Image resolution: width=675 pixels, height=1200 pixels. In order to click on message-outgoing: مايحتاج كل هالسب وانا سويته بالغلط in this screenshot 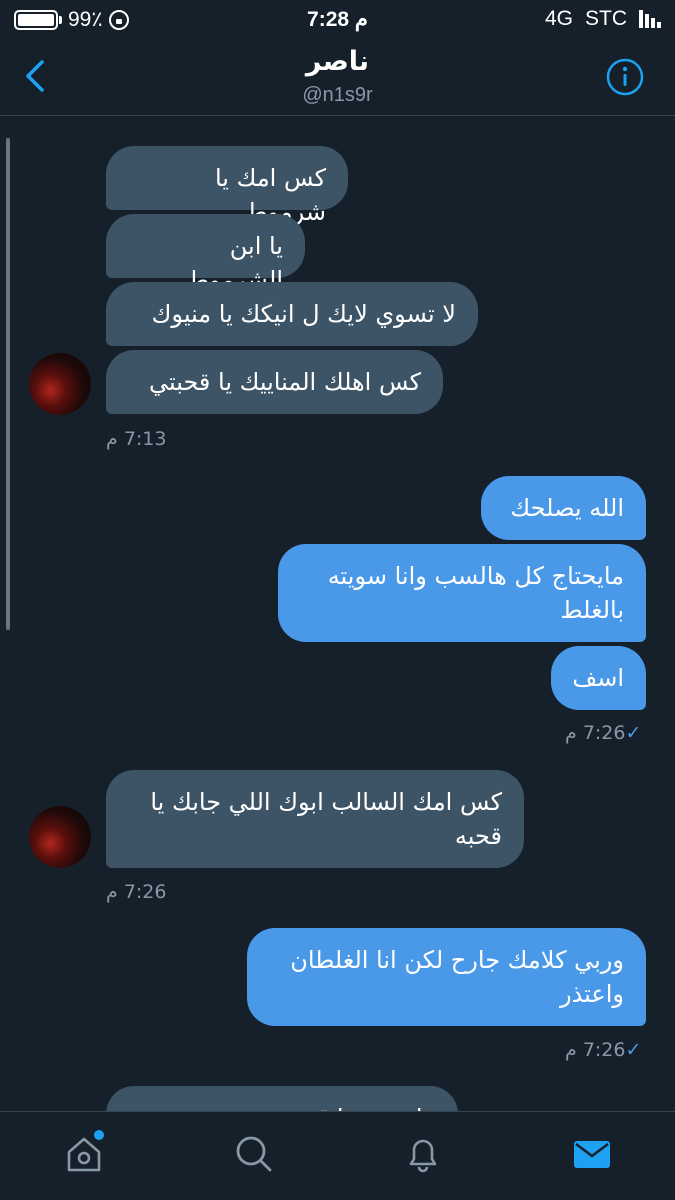, I will do `click(462, 593)`.